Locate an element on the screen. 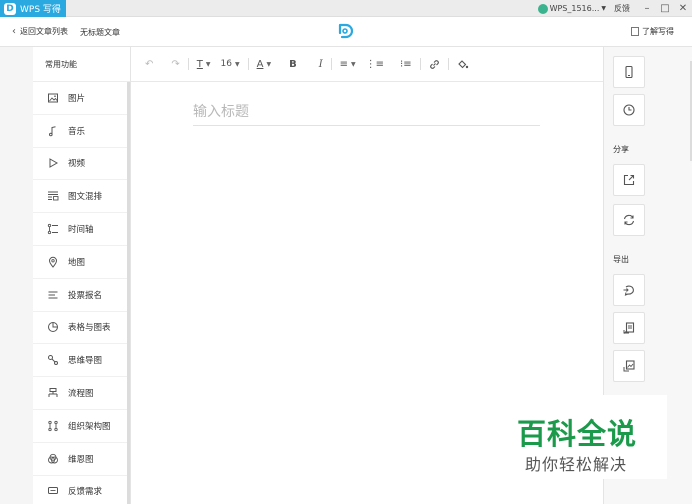 The height and width of the screenshot is (504, 692). sidebar-item-flowchart: 流程图 is located at coordinates (81, 393).